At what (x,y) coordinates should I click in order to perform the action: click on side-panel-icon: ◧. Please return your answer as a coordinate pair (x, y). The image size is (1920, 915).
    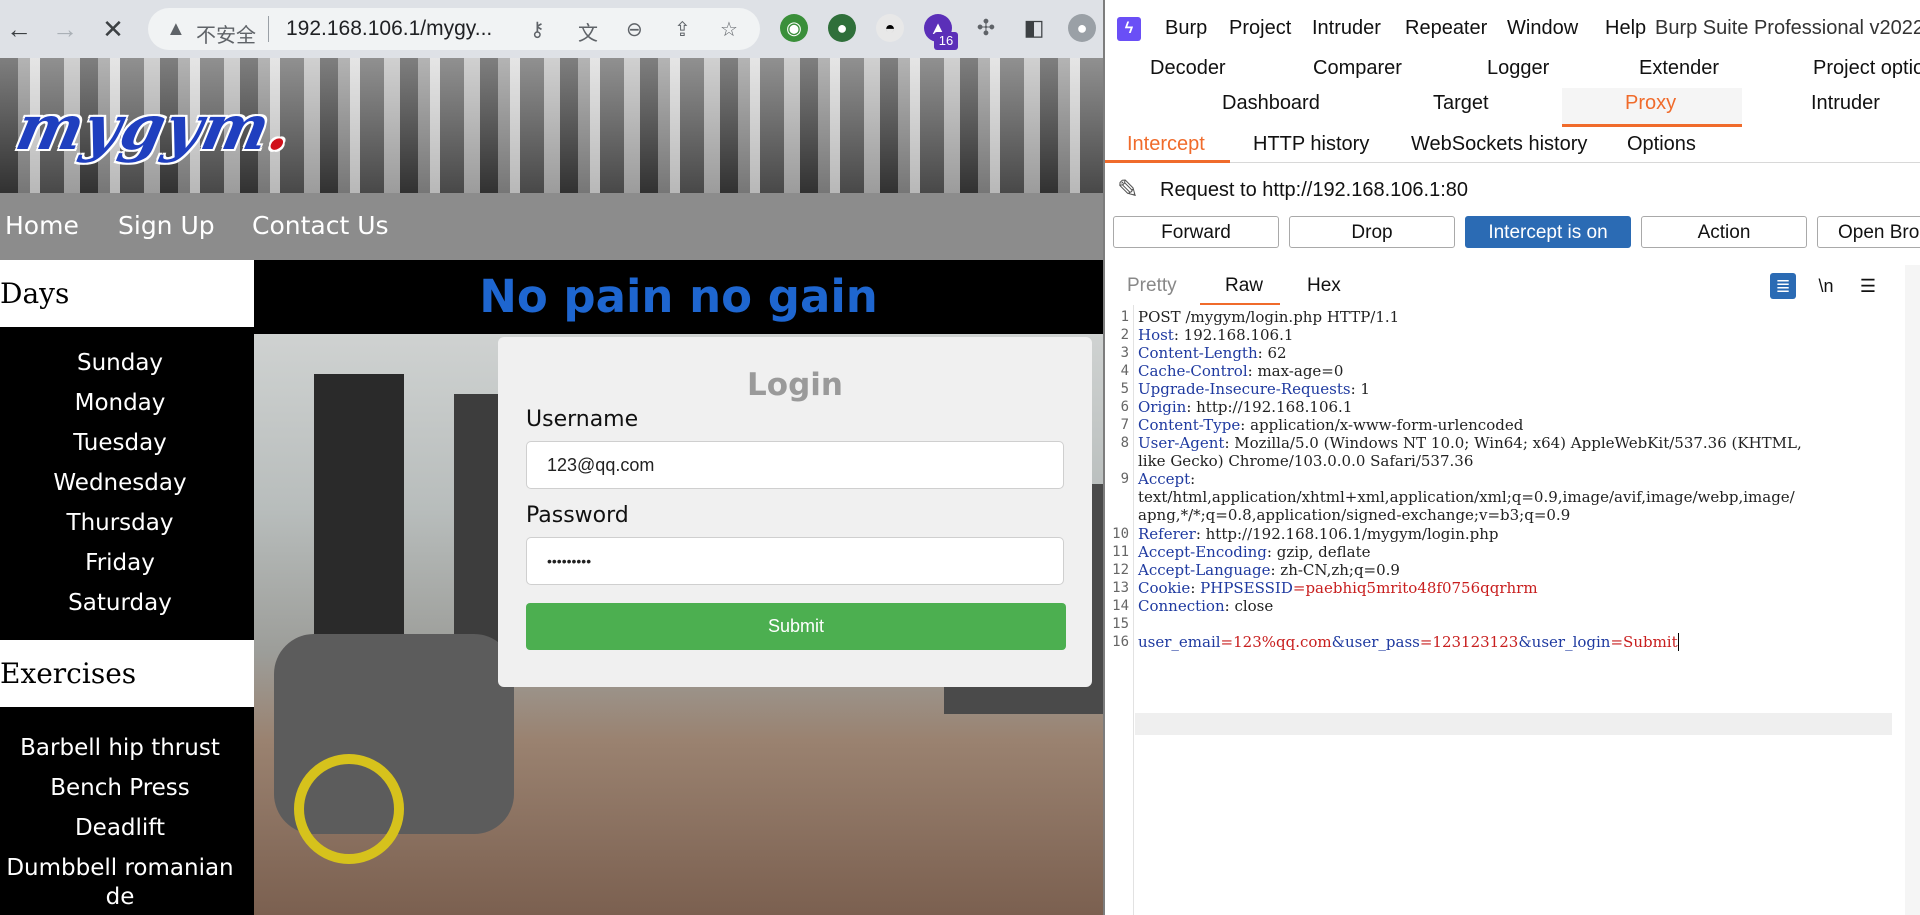
    Looking at the image, I should click on (1034, 28).